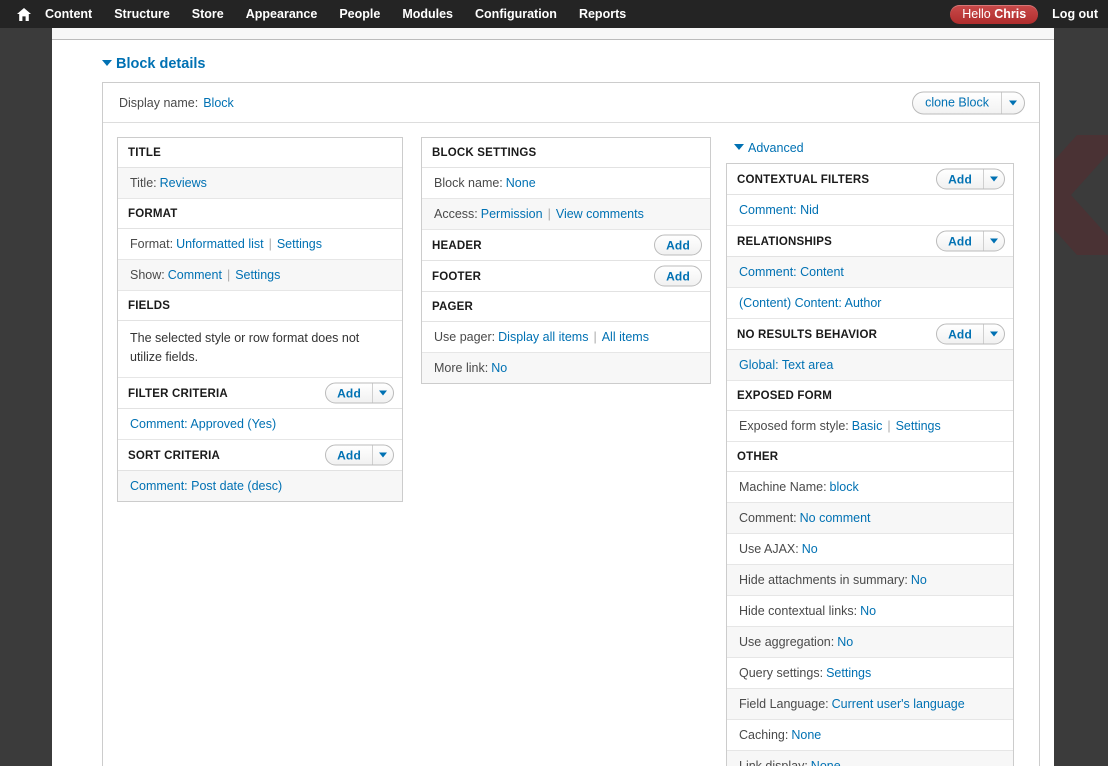 The height and width of the screenshot is (766, 1108). Describe the element at coordinates (359, 455) in the screenshot. I see `sort-criteria-add-button: Add` at that location.